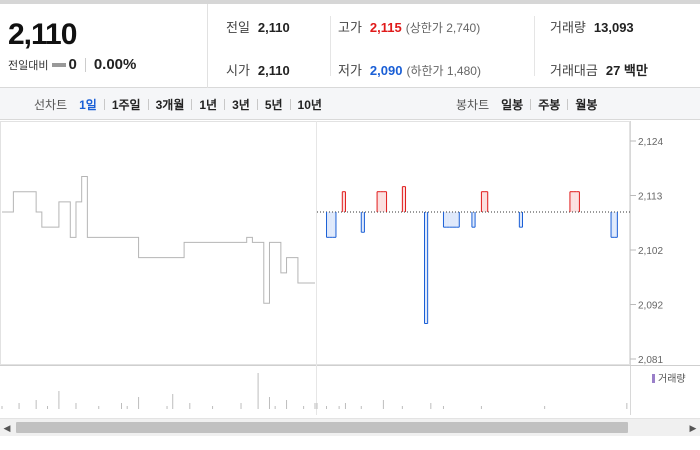  What do you see at coordinates (238, 70) in the screenshot?
I see `stat-label: 시가` at bounding box center [238, 70].